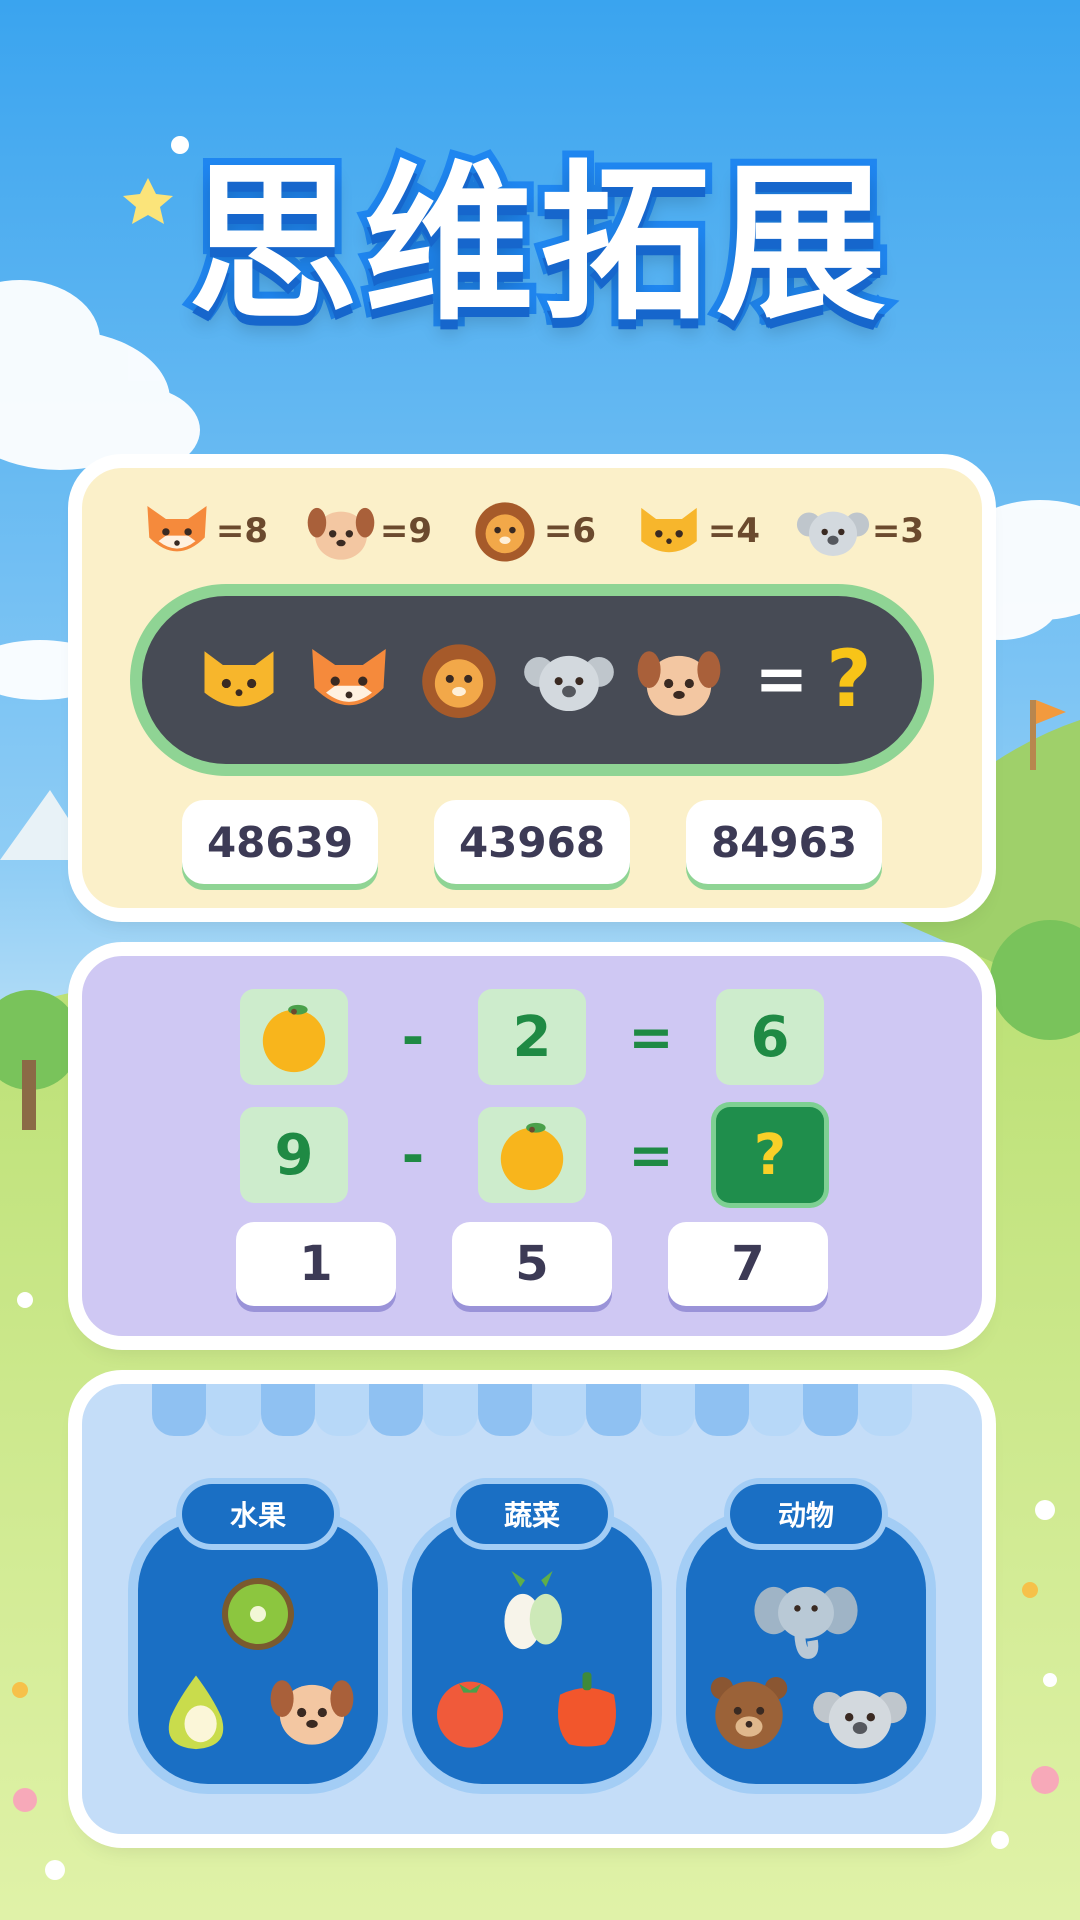  What do you see at coordinates (734, 531) in the screenshot?
I see `legend-value: =4` at bounding box center [734, 531].